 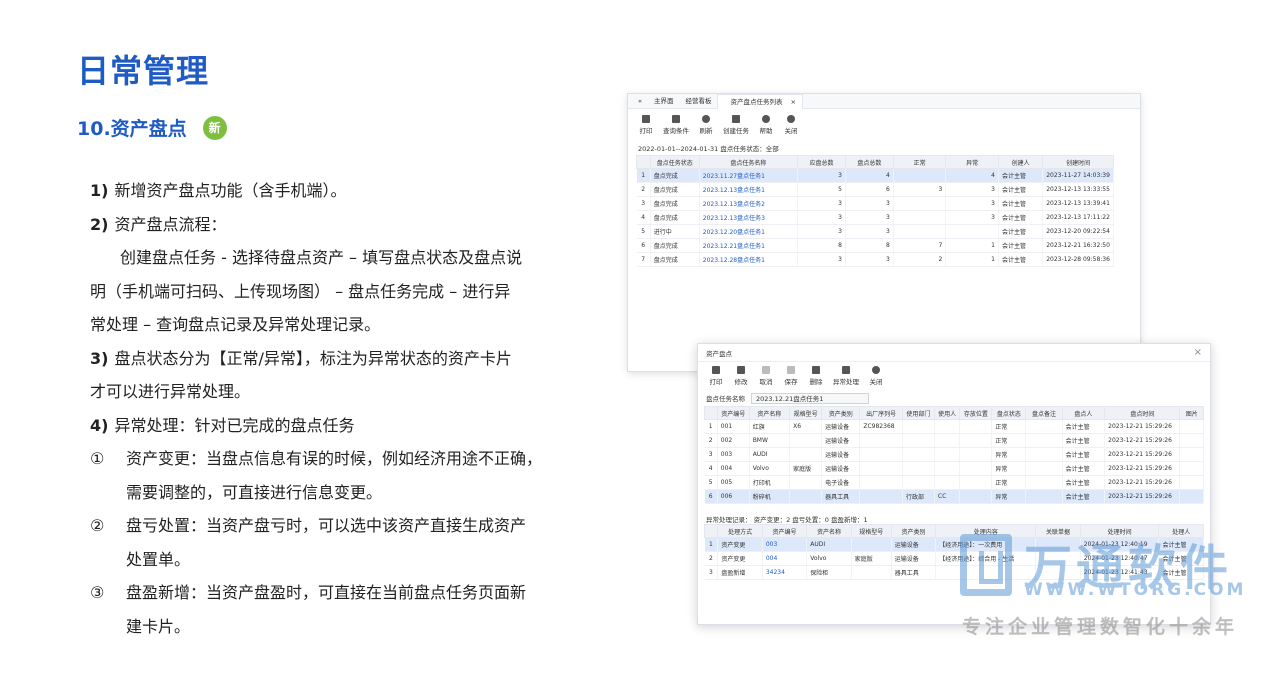 I want to click on table-cell: 2023.12.21盘点任务1, so click(x=749, y=245).